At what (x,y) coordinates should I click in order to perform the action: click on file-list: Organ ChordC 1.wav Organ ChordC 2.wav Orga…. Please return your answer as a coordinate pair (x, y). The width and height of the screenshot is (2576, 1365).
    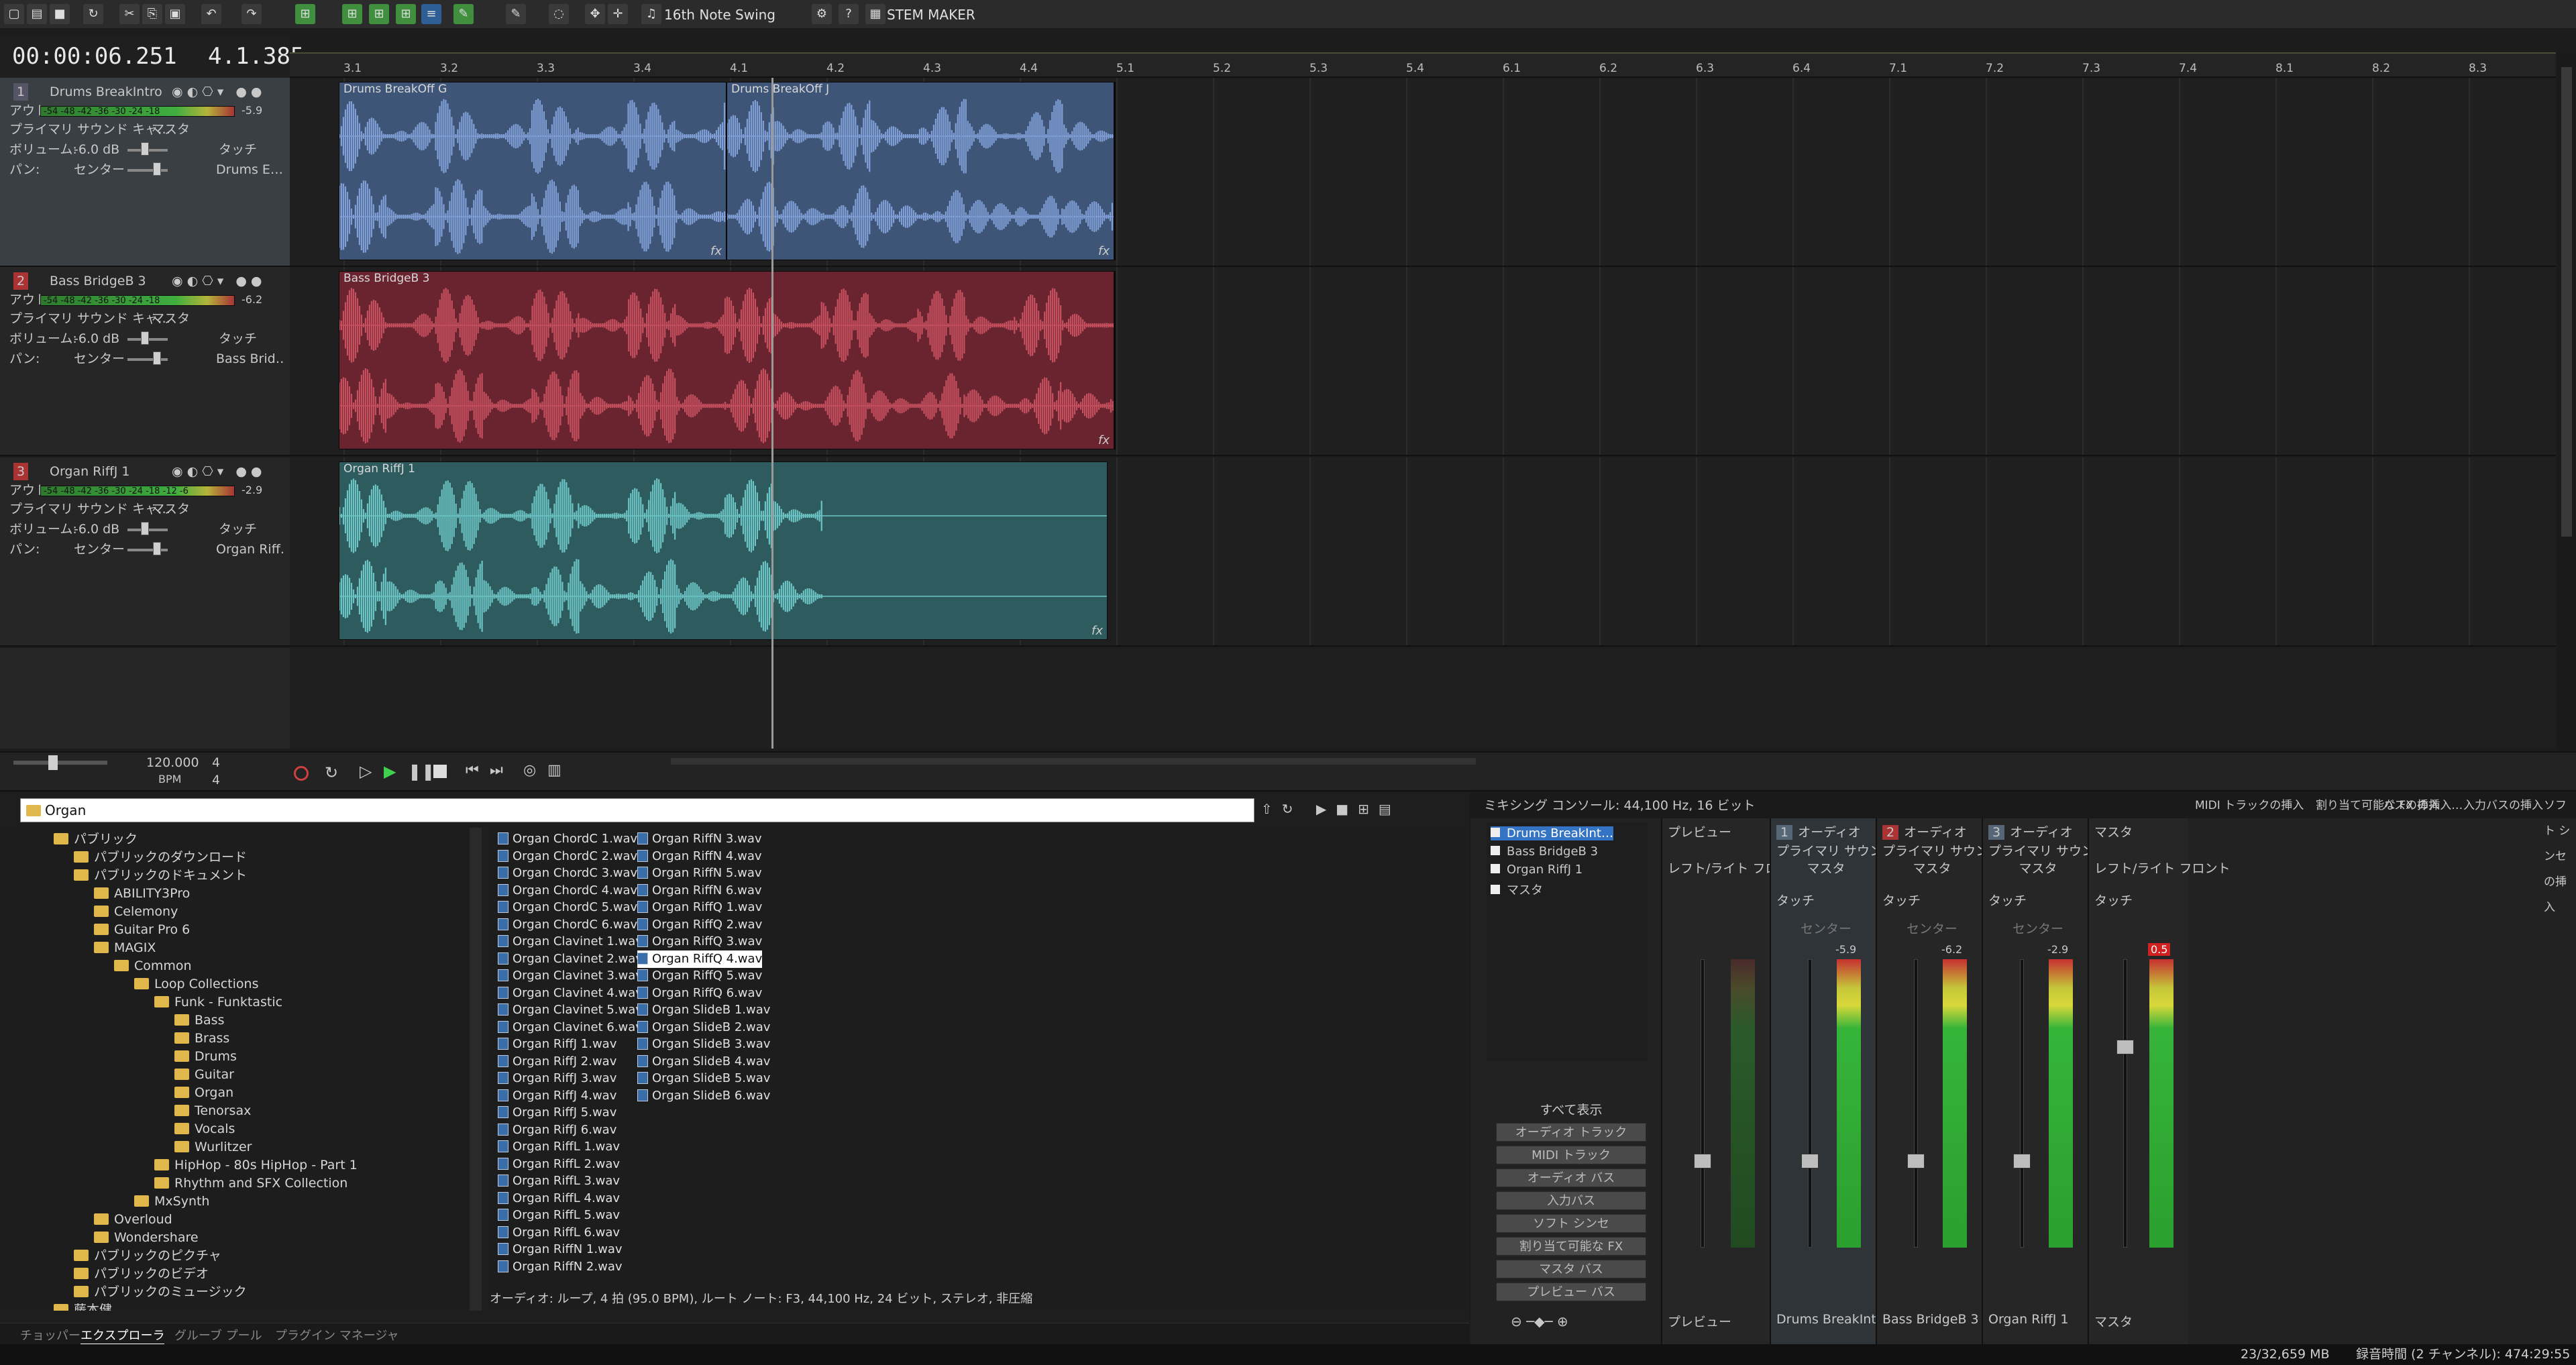
    Looking at the image, I should click on (976, 1069).